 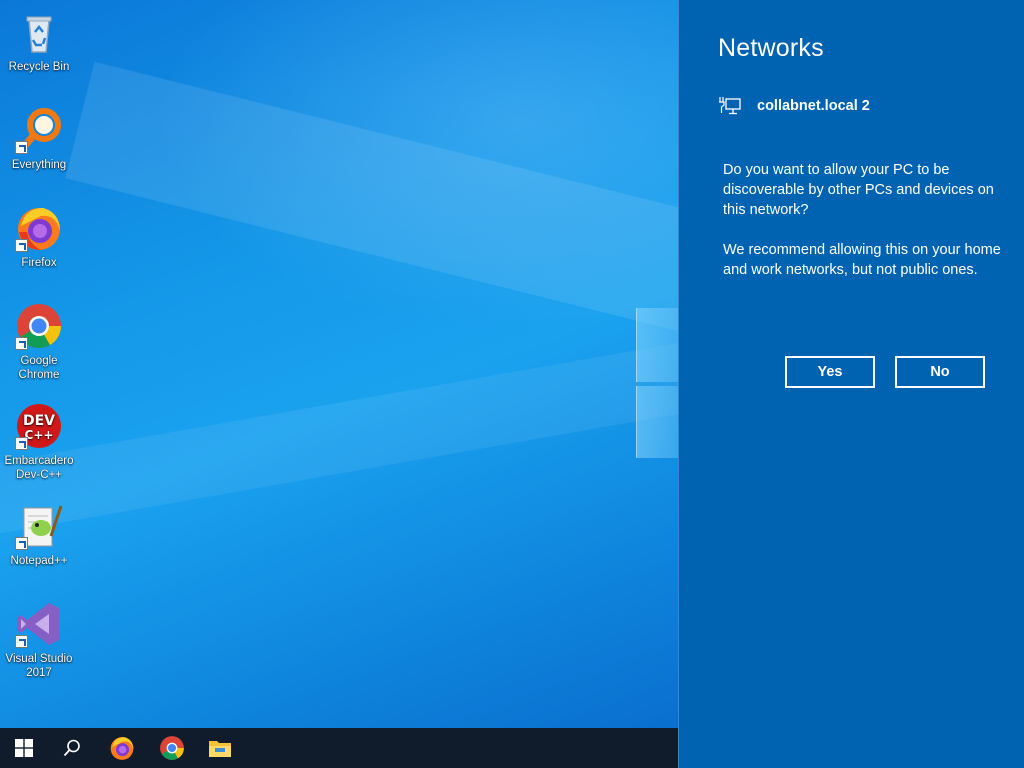 What do you see at coordinates (39, 263) in the screenshot?
I see `desktop-icon-label: Firefox` at bounding box center [39, 263].